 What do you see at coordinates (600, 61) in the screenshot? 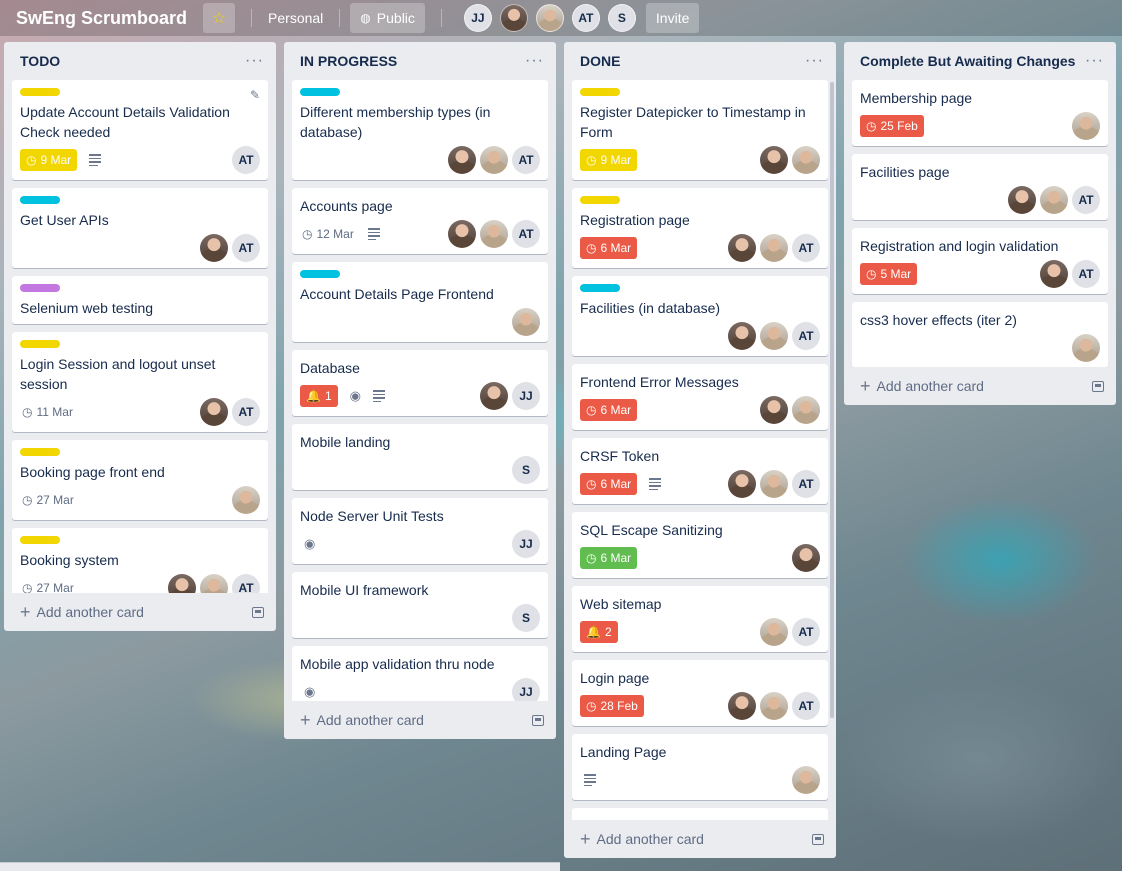
I see `list-title: DONE` at bounding box center [600, 61].